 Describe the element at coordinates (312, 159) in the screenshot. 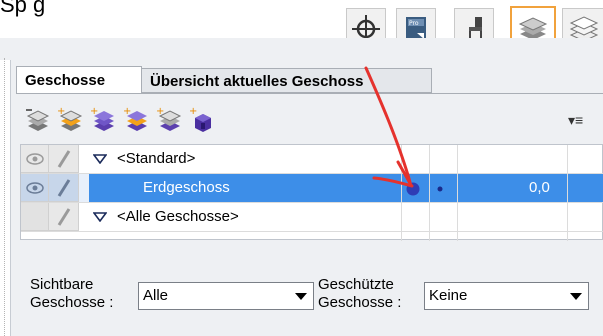

I see `floor-row: <Standard>` at that location.